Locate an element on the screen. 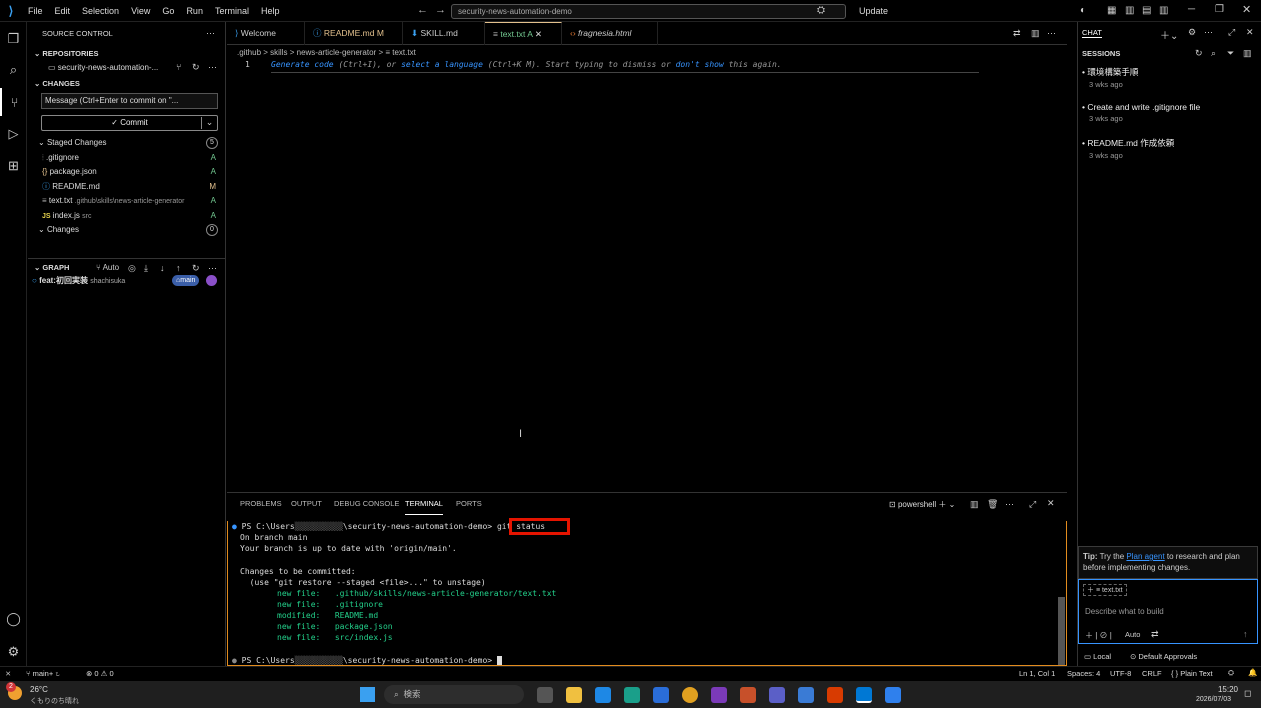  snipping-tool-icon is located at coordinates (893, 695).